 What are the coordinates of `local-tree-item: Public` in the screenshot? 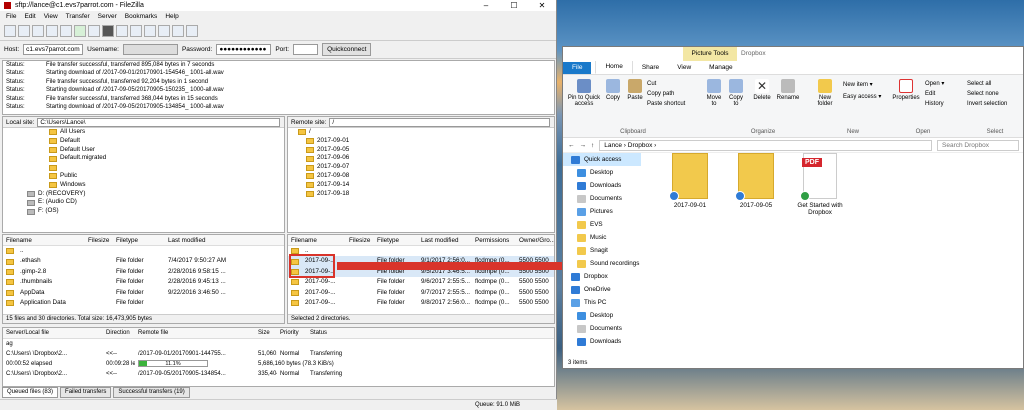 It's located at (166, 176).